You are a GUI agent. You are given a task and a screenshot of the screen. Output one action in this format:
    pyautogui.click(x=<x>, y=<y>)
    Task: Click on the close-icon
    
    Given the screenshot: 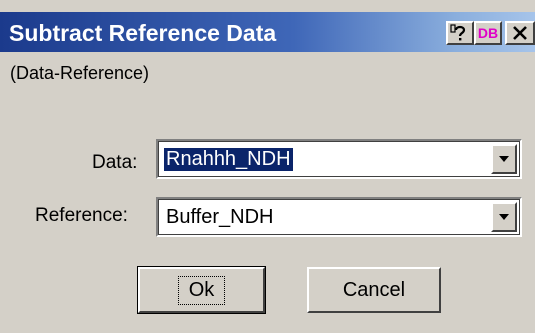 What is the action you would take?
    pyautogui.click(x=520, y=33)
    